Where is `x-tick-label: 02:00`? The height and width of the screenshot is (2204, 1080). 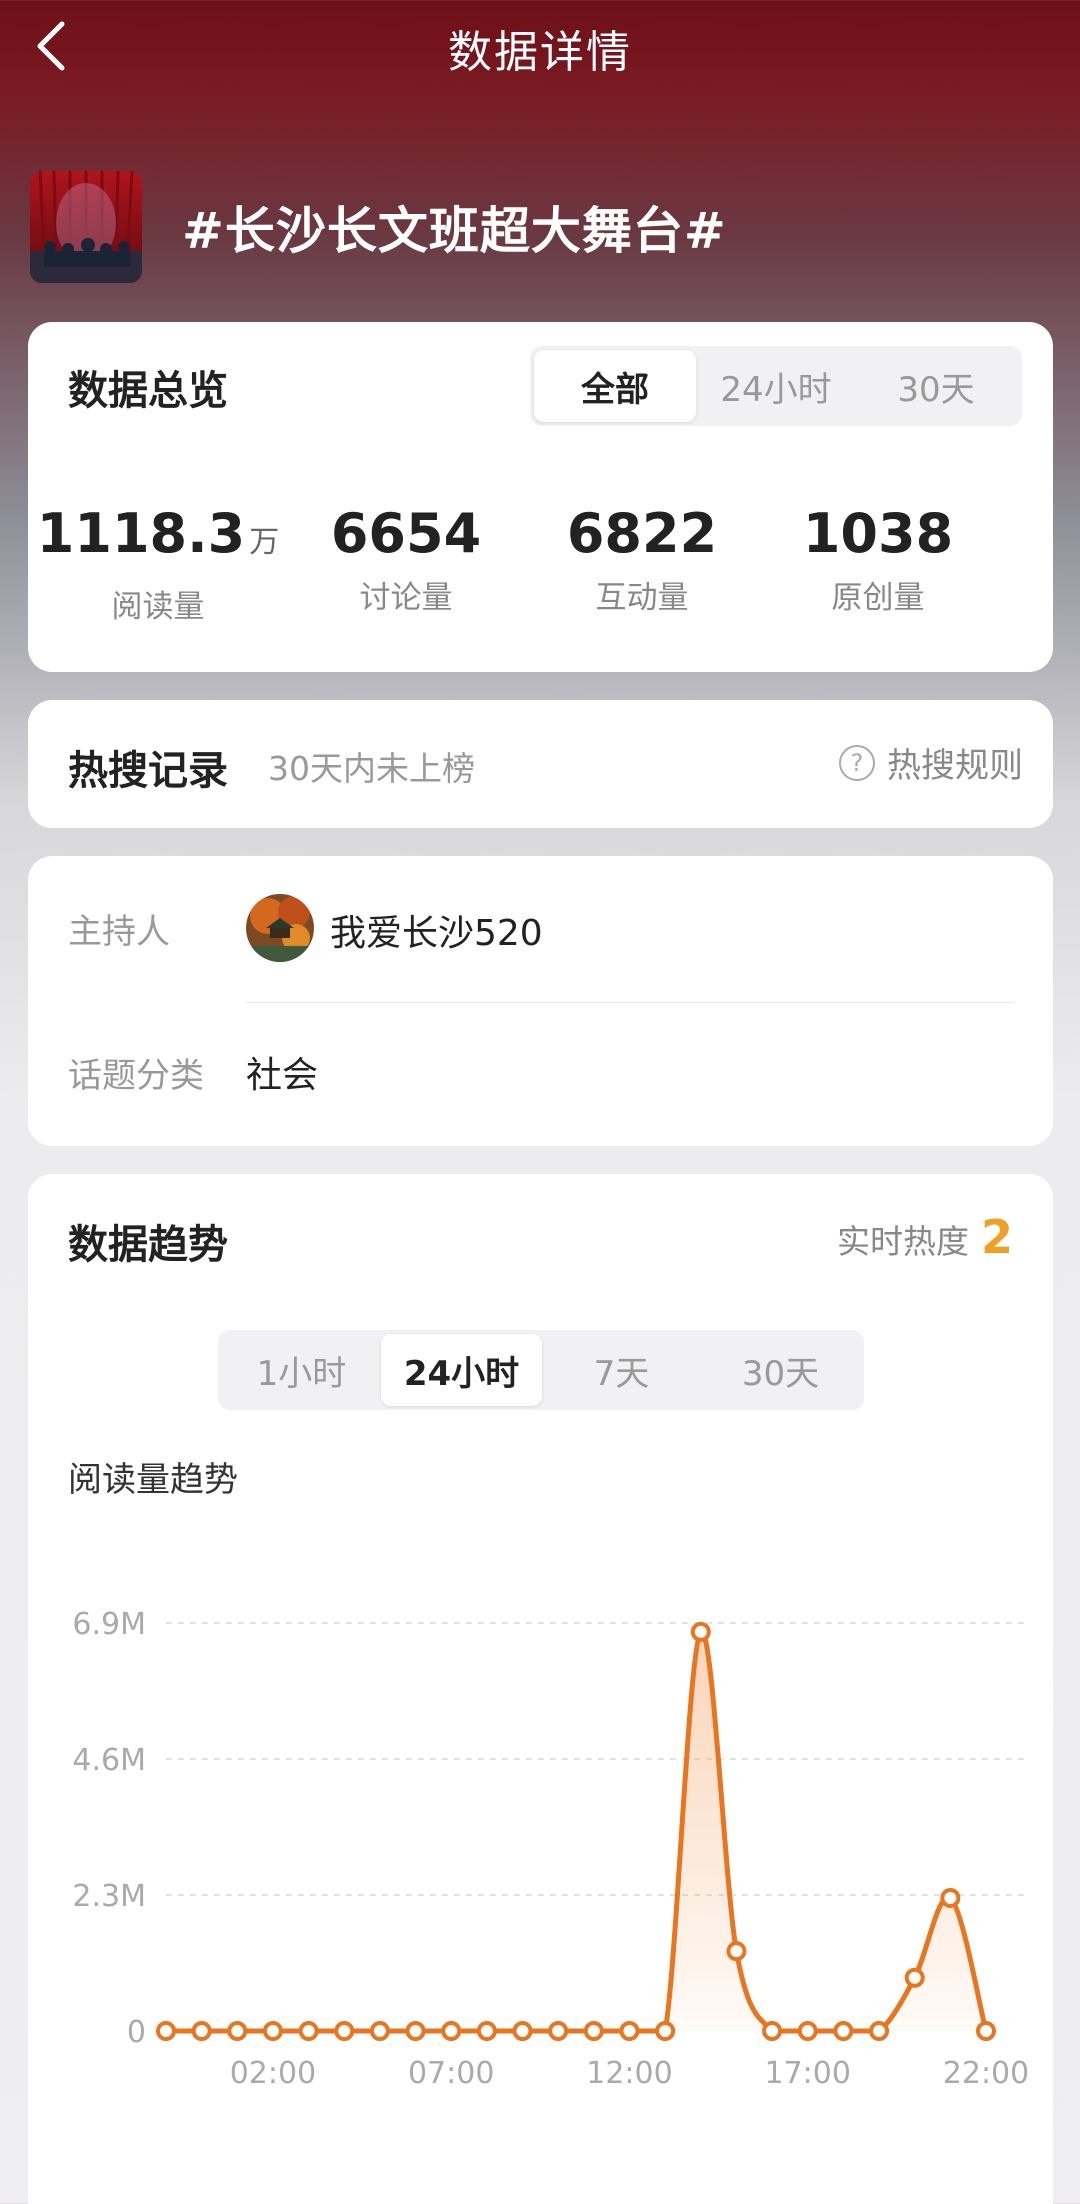 x-tick-label: 02:00 is located at coordinates (273, 2073).